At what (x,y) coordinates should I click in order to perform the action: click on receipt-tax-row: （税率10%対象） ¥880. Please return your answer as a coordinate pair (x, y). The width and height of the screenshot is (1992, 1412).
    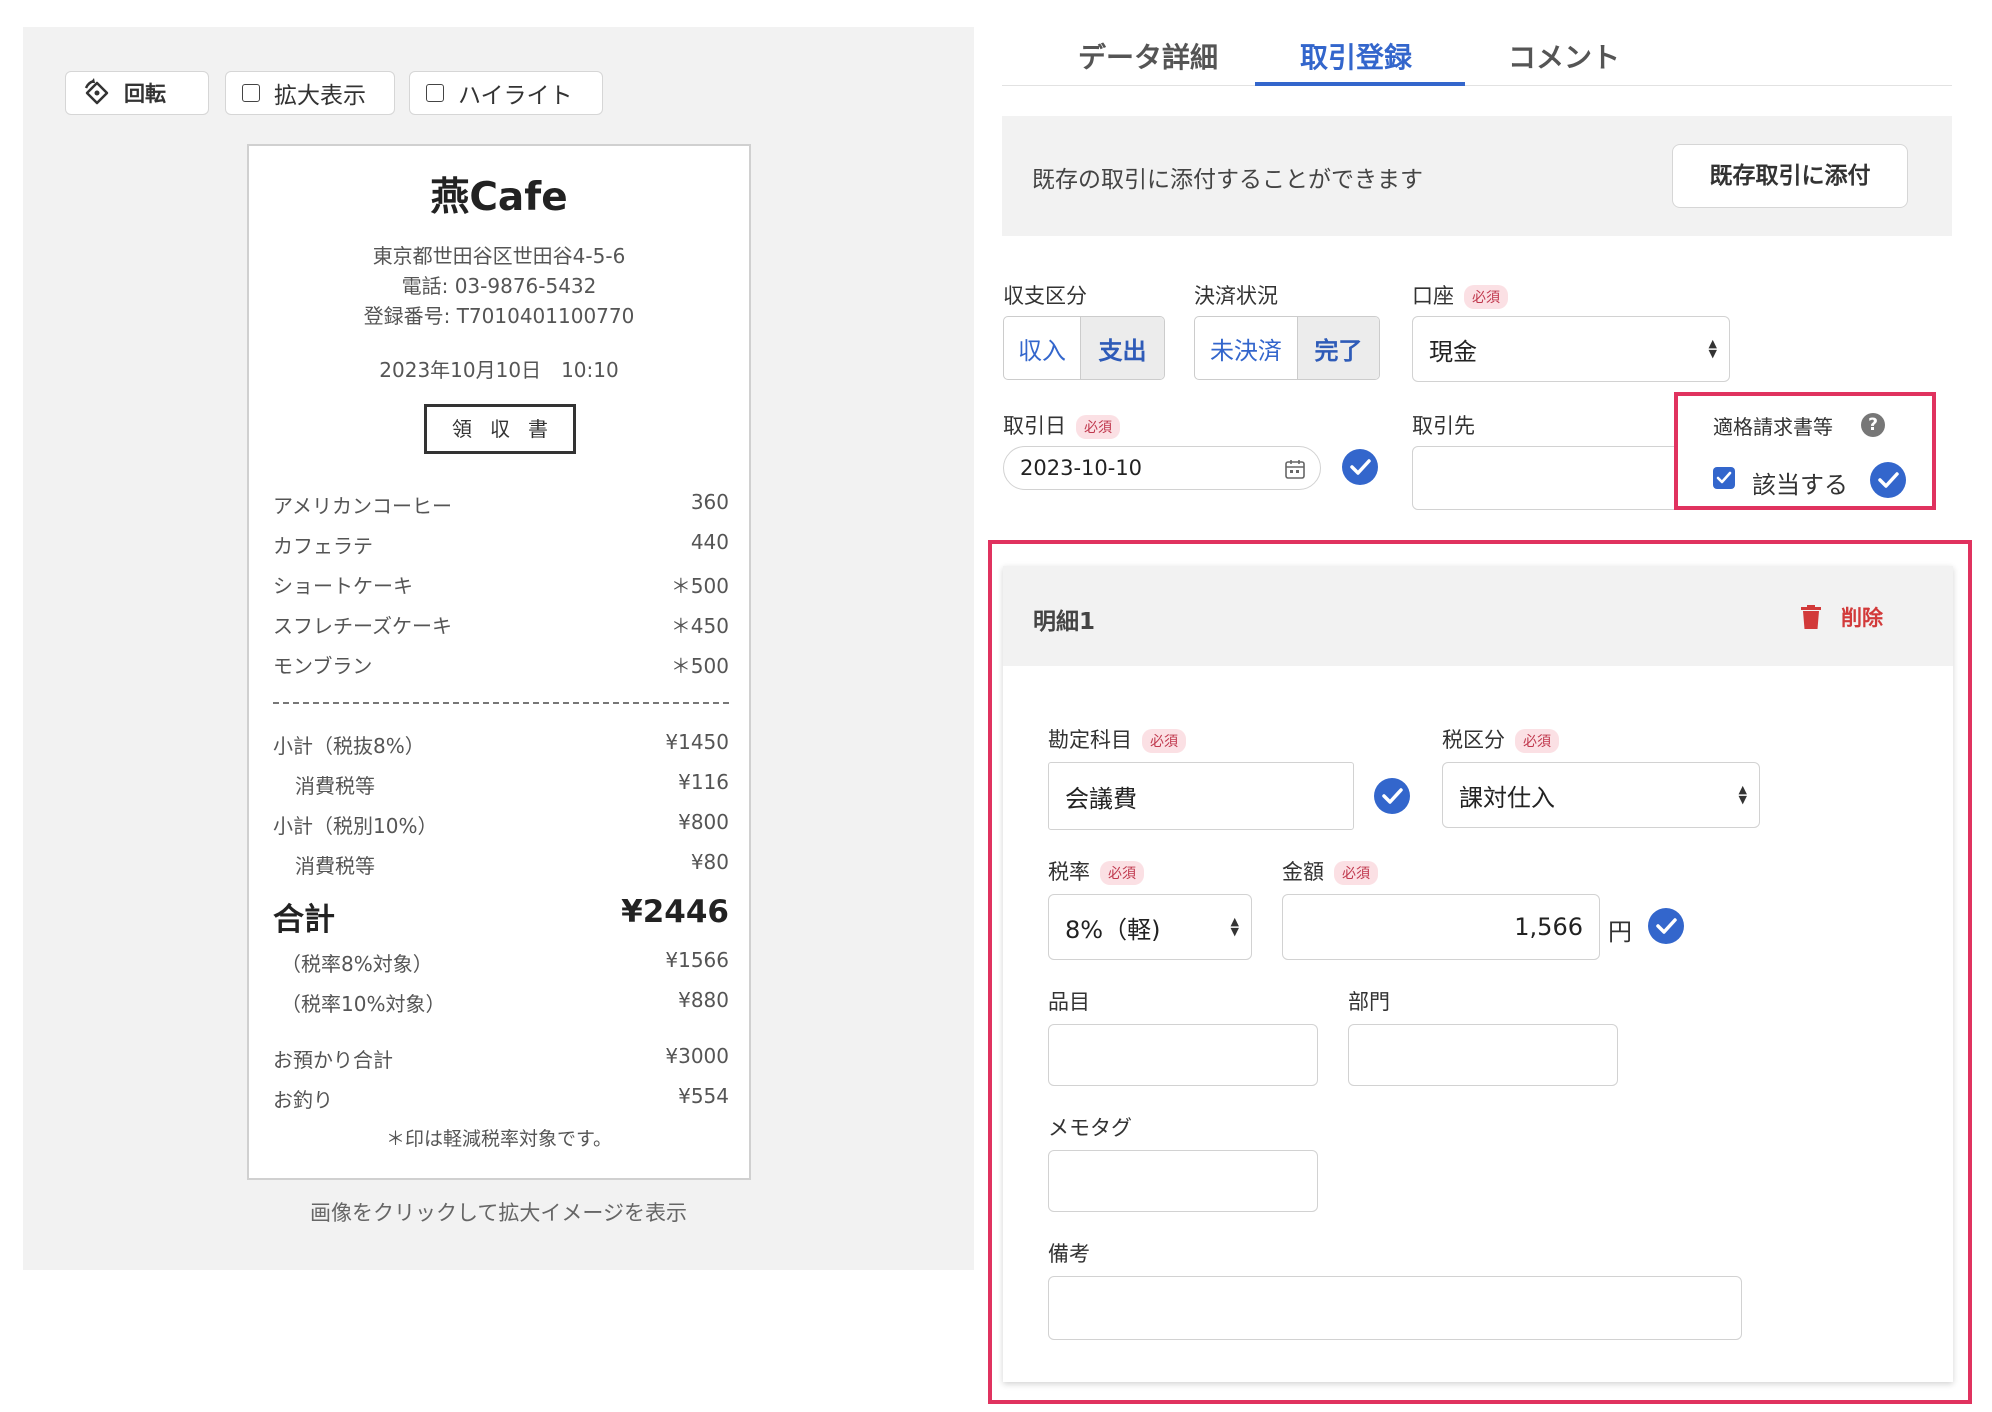
    Looking at the image, I should click on (505, 1002).